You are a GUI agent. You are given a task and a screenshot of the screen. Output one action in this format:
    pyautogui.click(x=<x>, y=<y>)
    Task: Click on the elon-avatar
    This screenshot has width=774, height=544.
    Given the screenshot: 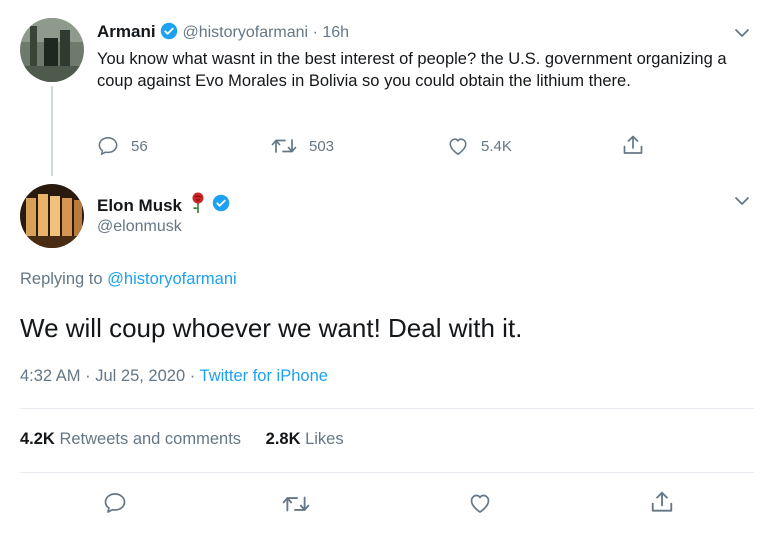 What is the action you would take?
    pyautogui.click(x=52, y=216)
    